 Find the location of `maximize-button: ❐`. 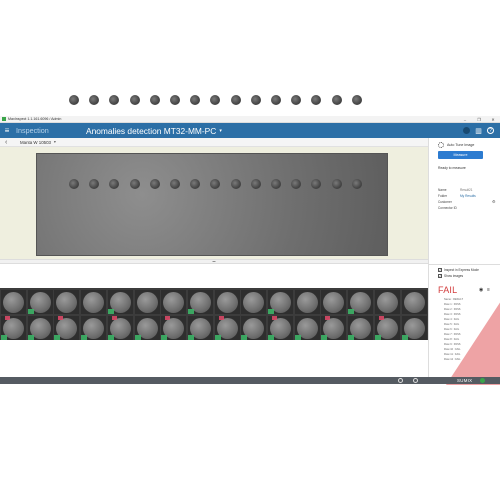

maximize-button: ❐ is located at coordinates (479, 119).